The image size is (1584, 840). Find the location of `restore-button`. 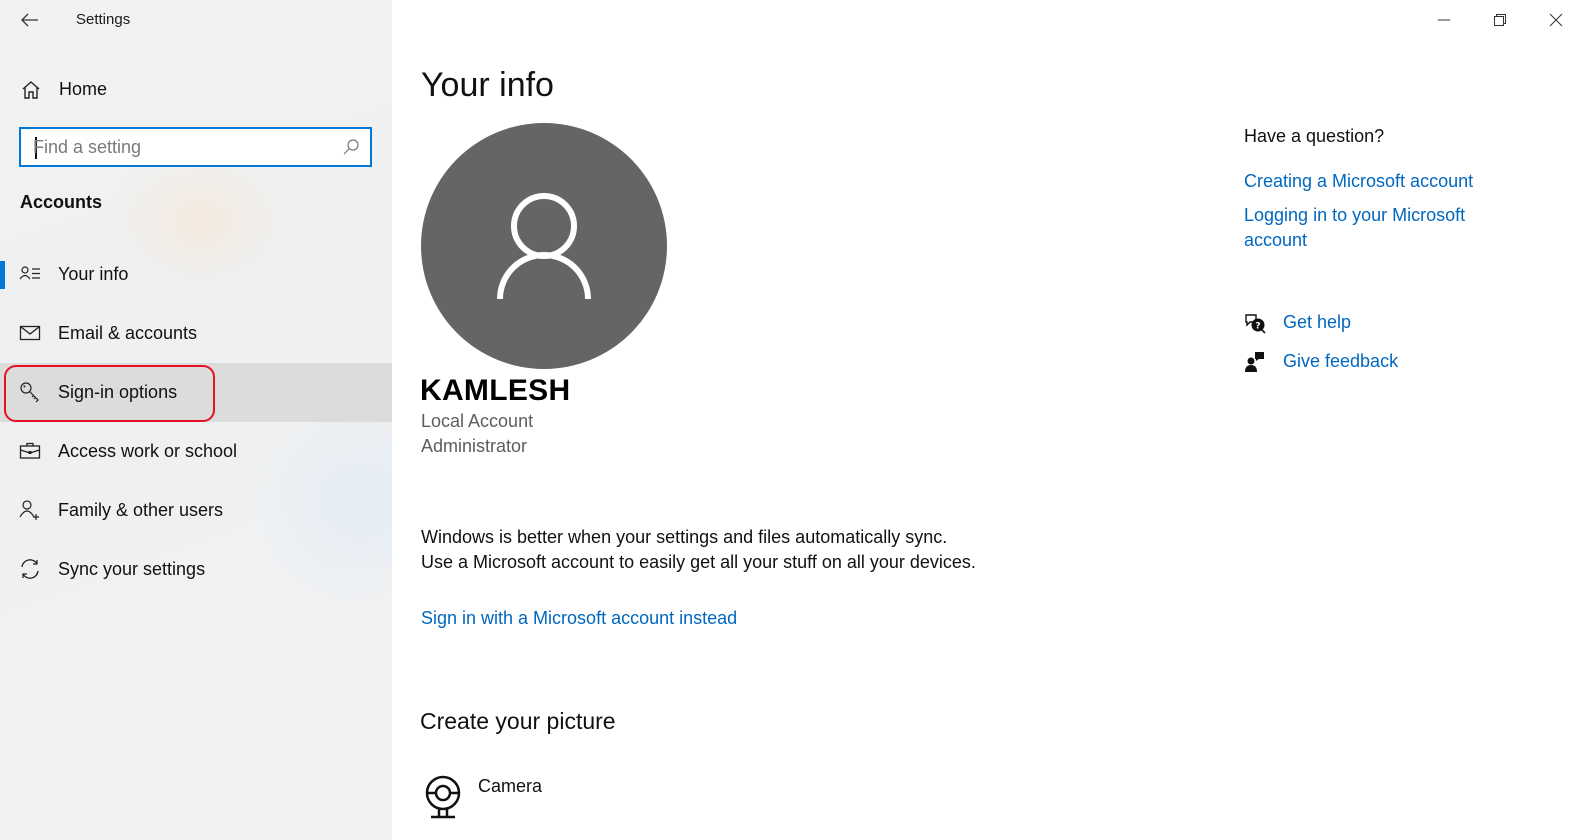

restore-button is located at coordinates (1500, 20).